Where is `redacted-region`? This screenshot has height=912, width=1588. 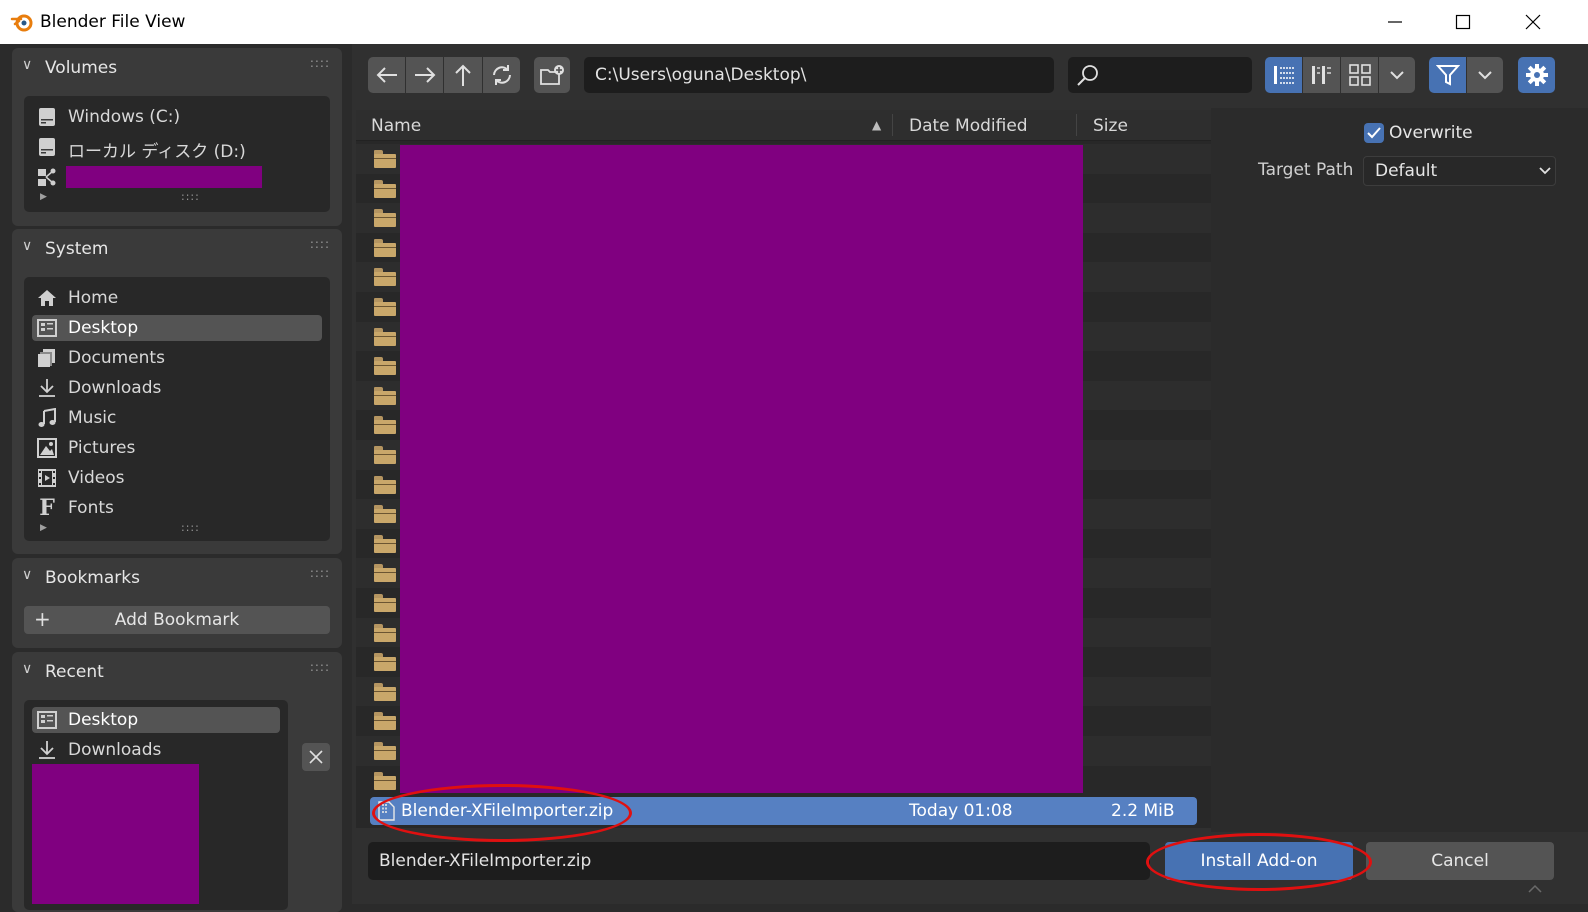 redacted-region is located at coordinates (115, 834).